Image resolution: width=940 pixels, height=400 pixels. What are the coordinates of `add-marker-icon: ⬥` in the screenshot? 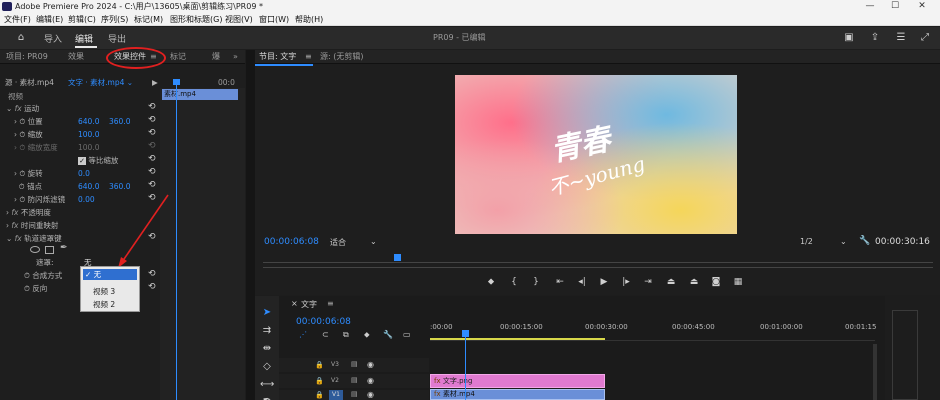 It's located at (491, 282).